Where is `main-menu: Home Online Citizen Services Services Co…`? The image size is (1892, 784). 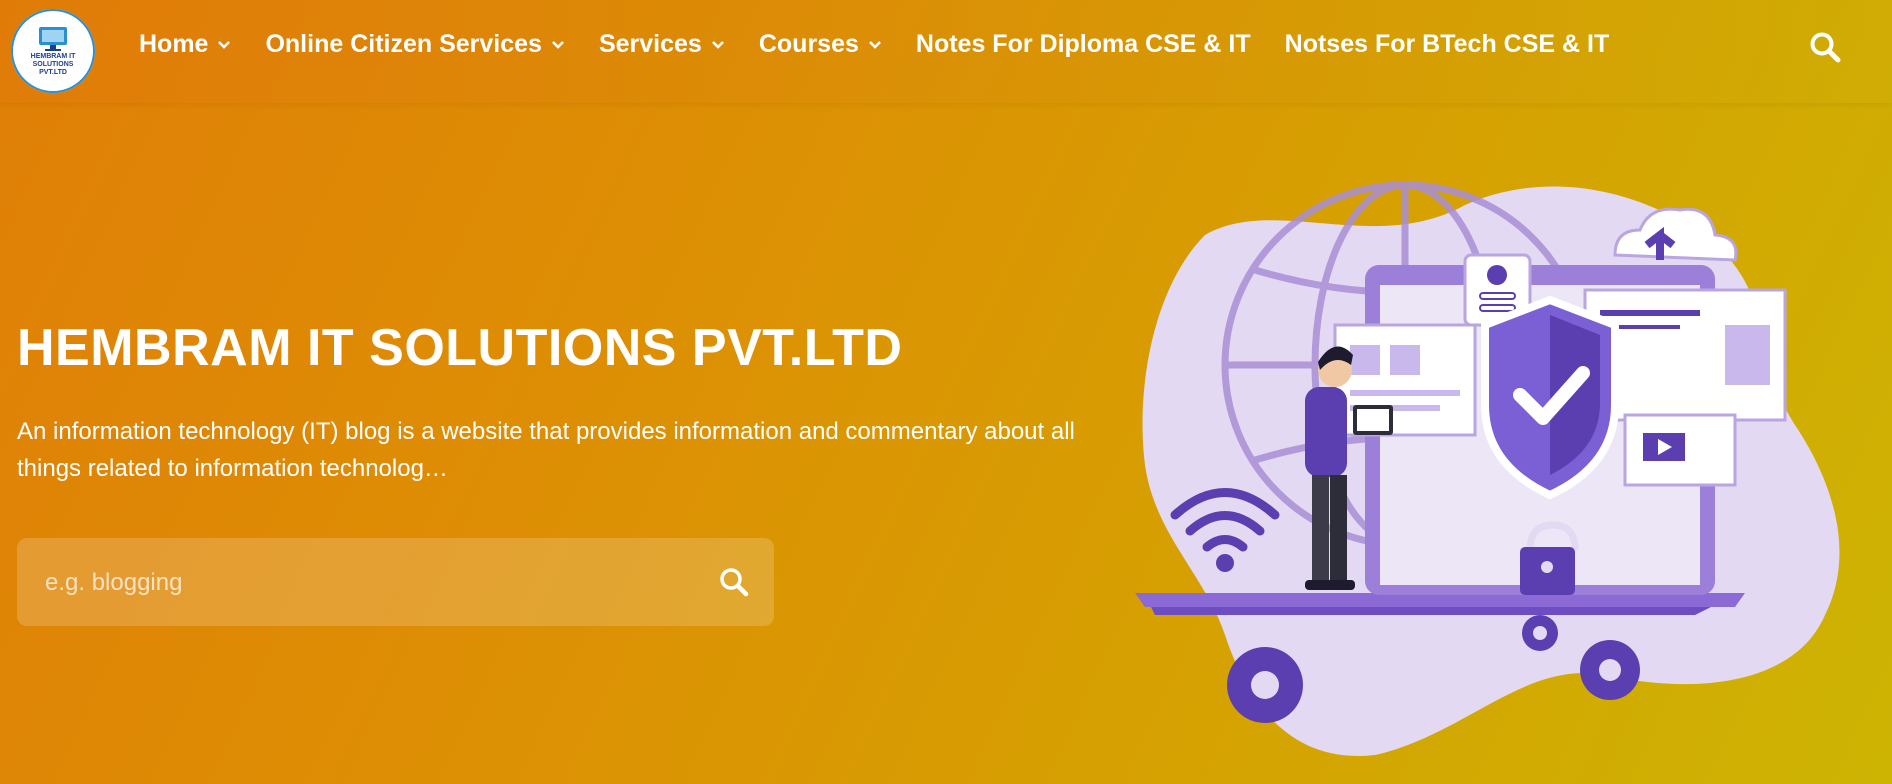 main-menu: Home Online Citizen Services Services Co… is located at coordinates (891, 44).